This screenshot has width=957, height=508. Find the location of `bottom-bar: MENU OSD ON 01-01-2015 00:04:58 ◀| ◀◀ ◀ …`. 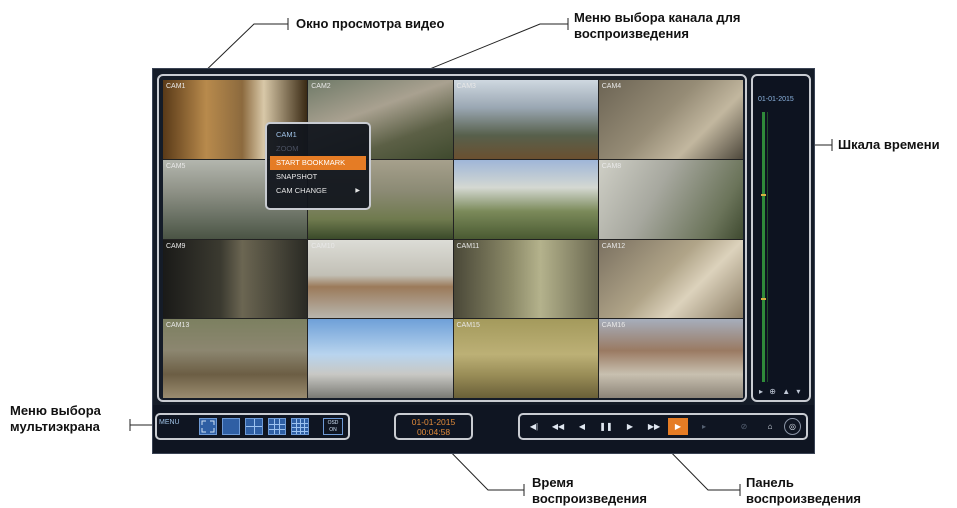

bottom-bar: MENU OSD ON 01-01-2015 00:04:58 ◀| ◀◀ ◀ … is located at coordinates (483, 429).